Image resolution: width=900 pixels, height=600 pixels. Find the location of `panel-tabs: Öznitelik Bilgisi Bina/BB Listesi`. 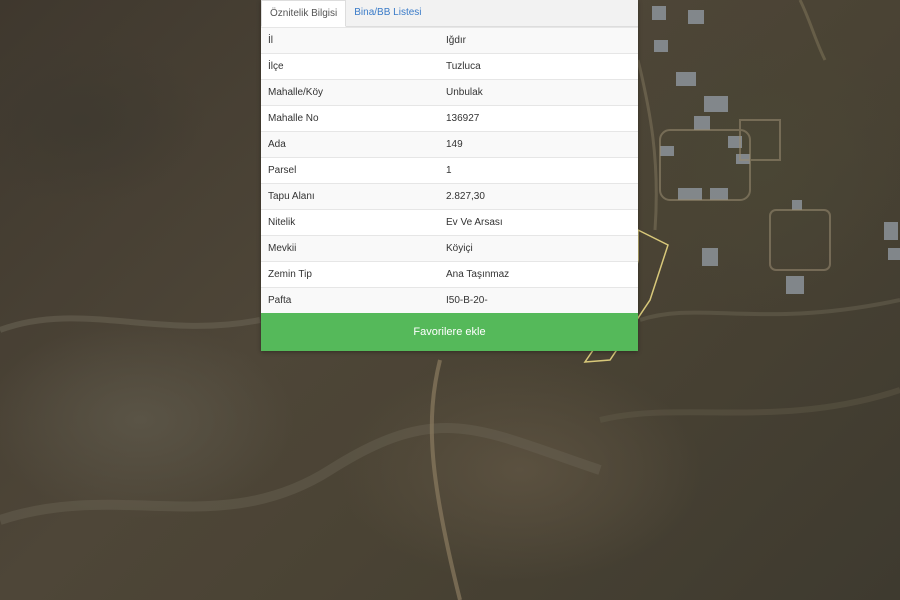

panel-tabs: Öznitelik Bilgisi Bina/BB Listesi is located at coordinates (449, 13).